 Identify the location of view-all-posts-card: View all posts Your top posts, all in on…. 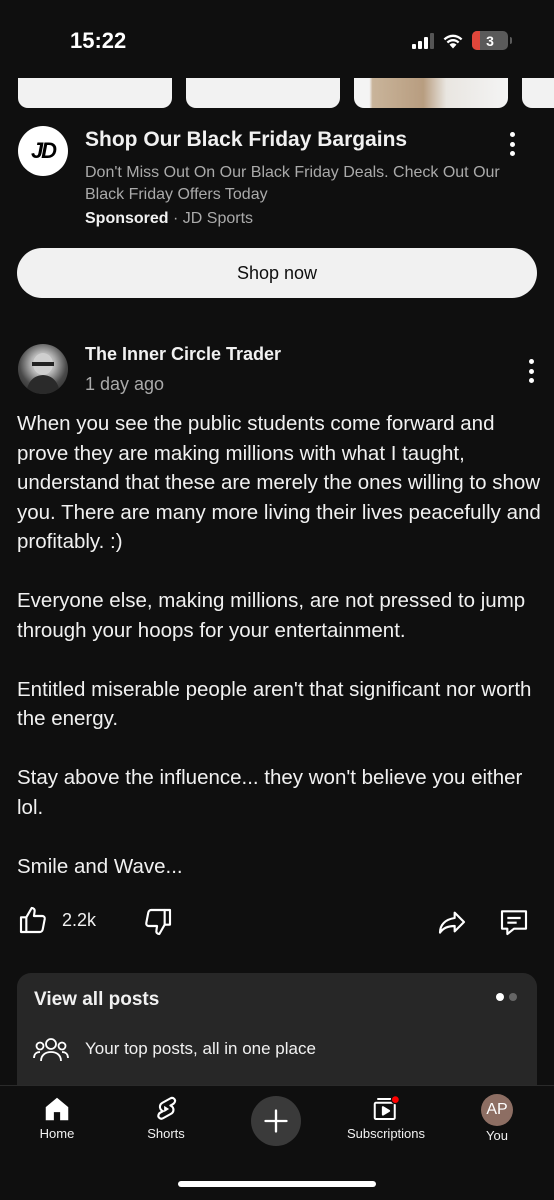
(277, 1029).